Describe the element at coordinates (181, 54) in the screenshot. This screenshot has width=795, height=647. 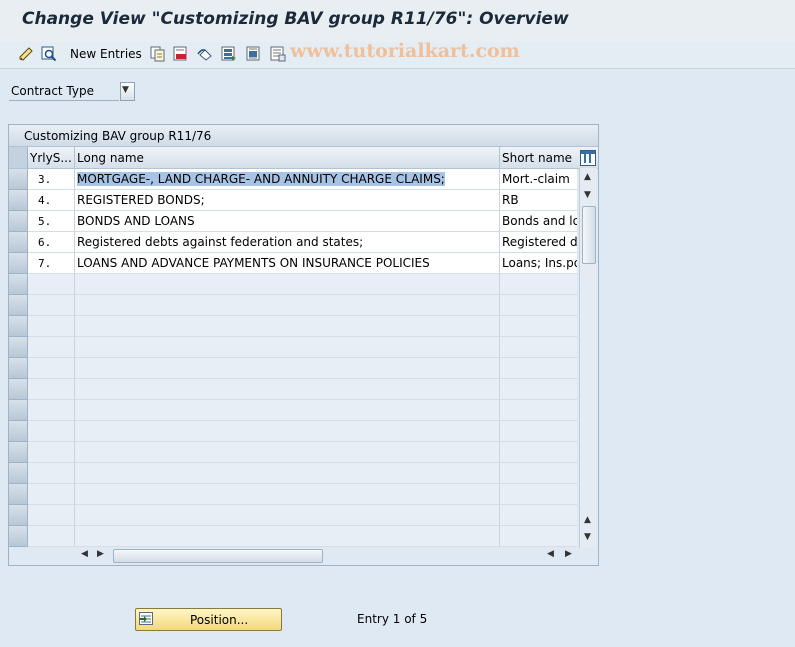
I see `delete-icon` at that location.